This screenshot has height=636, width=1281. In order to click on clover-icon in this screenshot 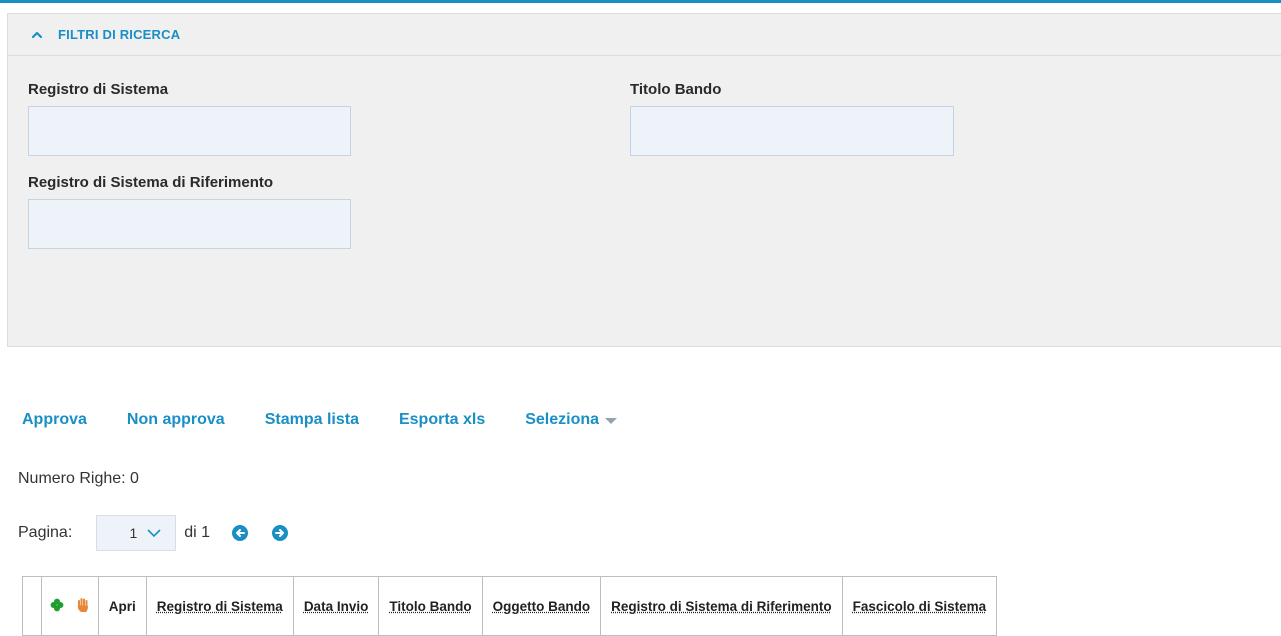, I will do `click(57, 606)`.